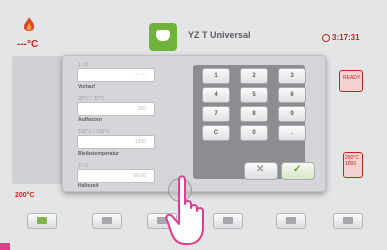 Image resolution: width=387 pixels, height=250 pixels. Describe the element at coordinates (346, 37) in the screenshot. I see `clock-time: 3:17:31` at that location.